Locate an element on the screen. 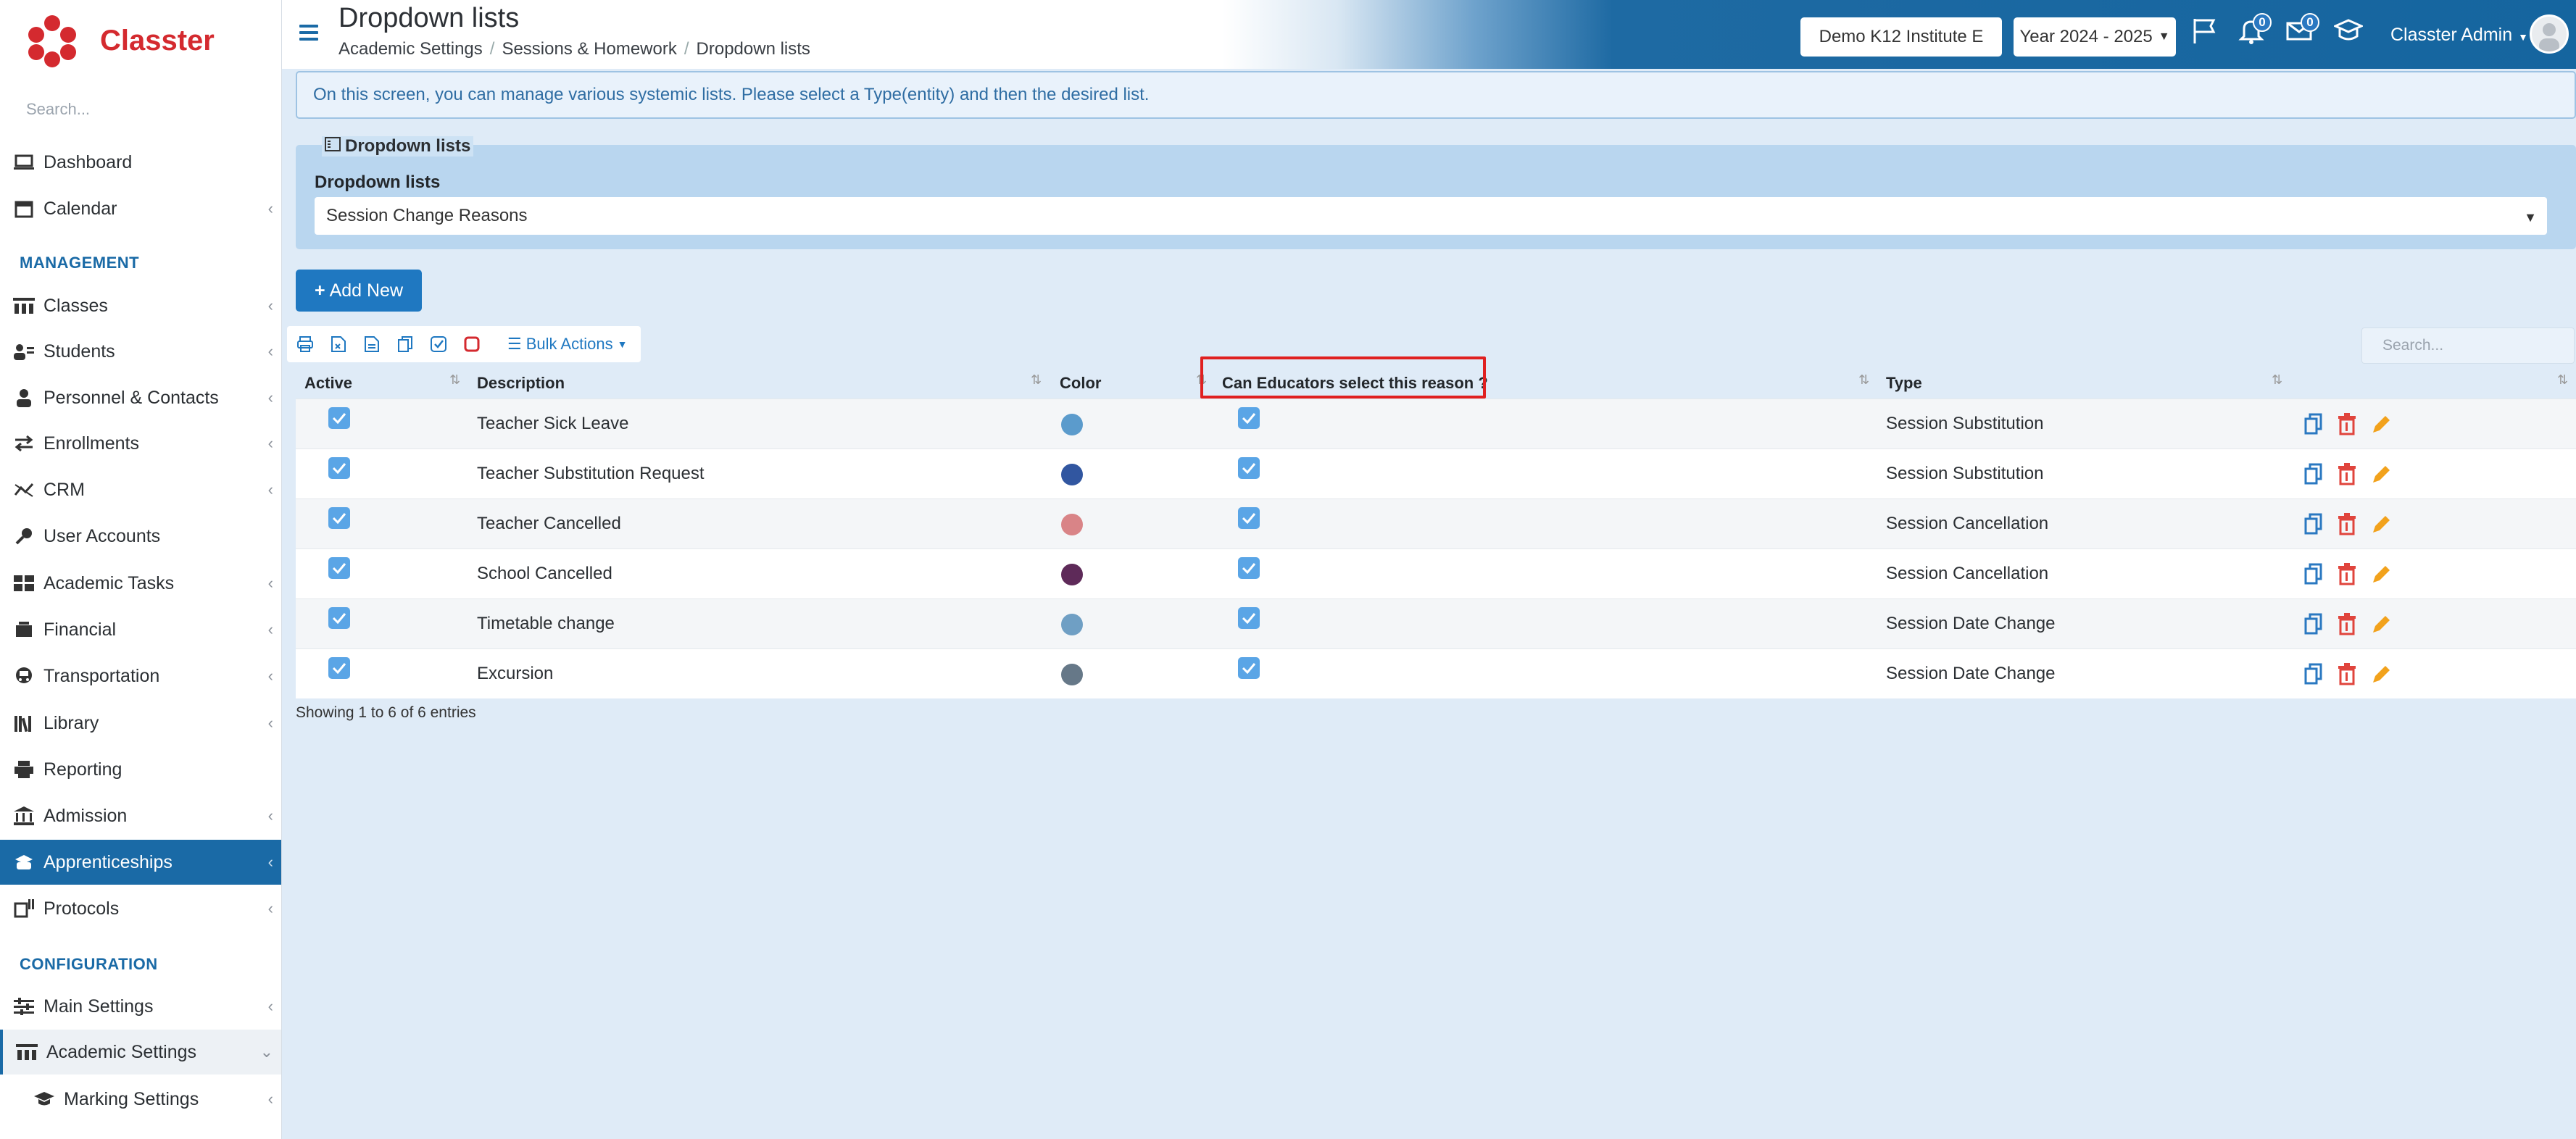  sidebar-item-admission: Admission ‹ is located at coordinates (140, 815).